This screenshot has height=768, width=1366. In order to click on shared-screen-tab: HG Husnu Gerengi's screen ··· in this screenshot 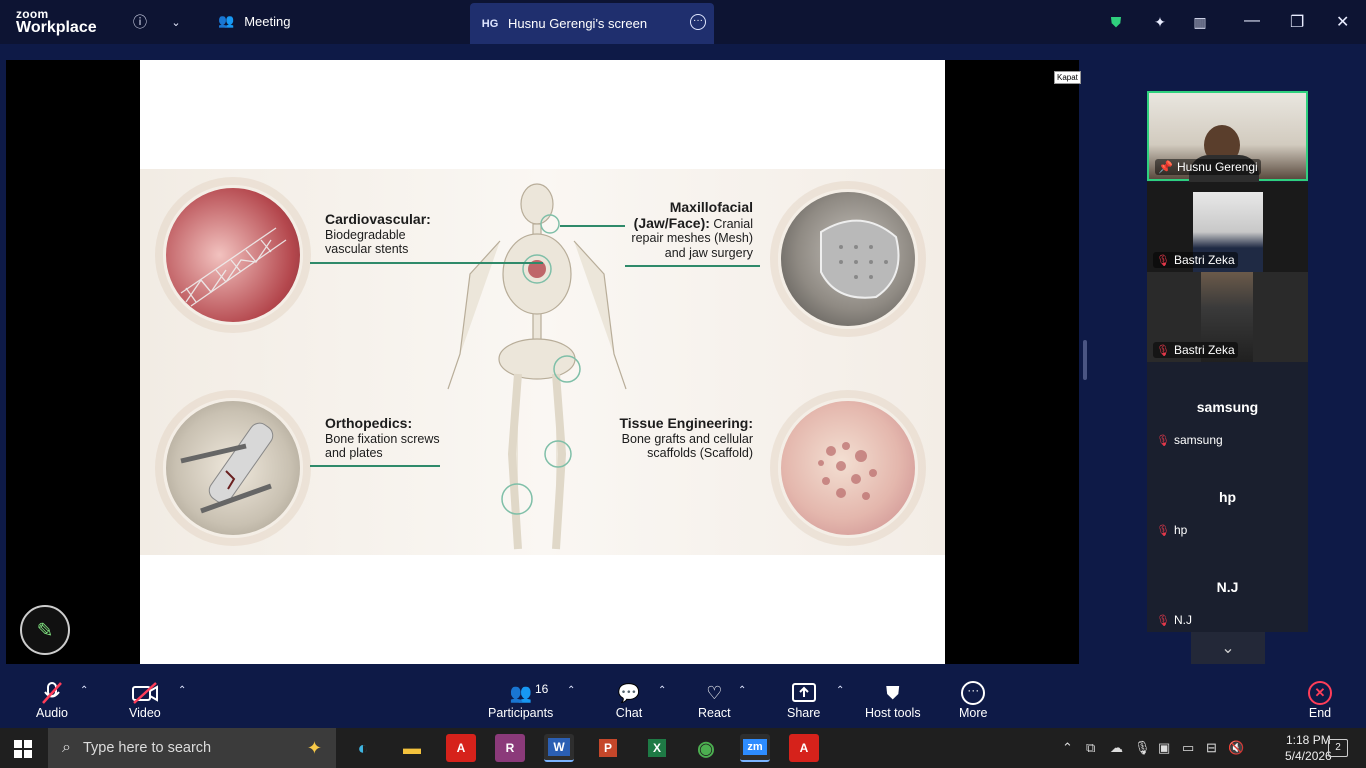, I will do `click(592, 23)`.